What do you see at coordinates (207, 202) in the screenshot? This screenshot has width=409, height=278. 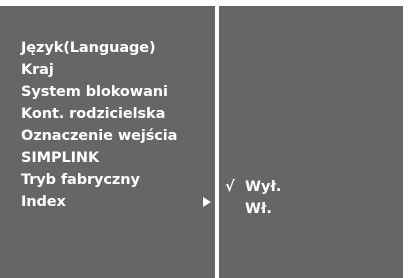 I see `arrow-right-icon` at bounding box center [207, 202].